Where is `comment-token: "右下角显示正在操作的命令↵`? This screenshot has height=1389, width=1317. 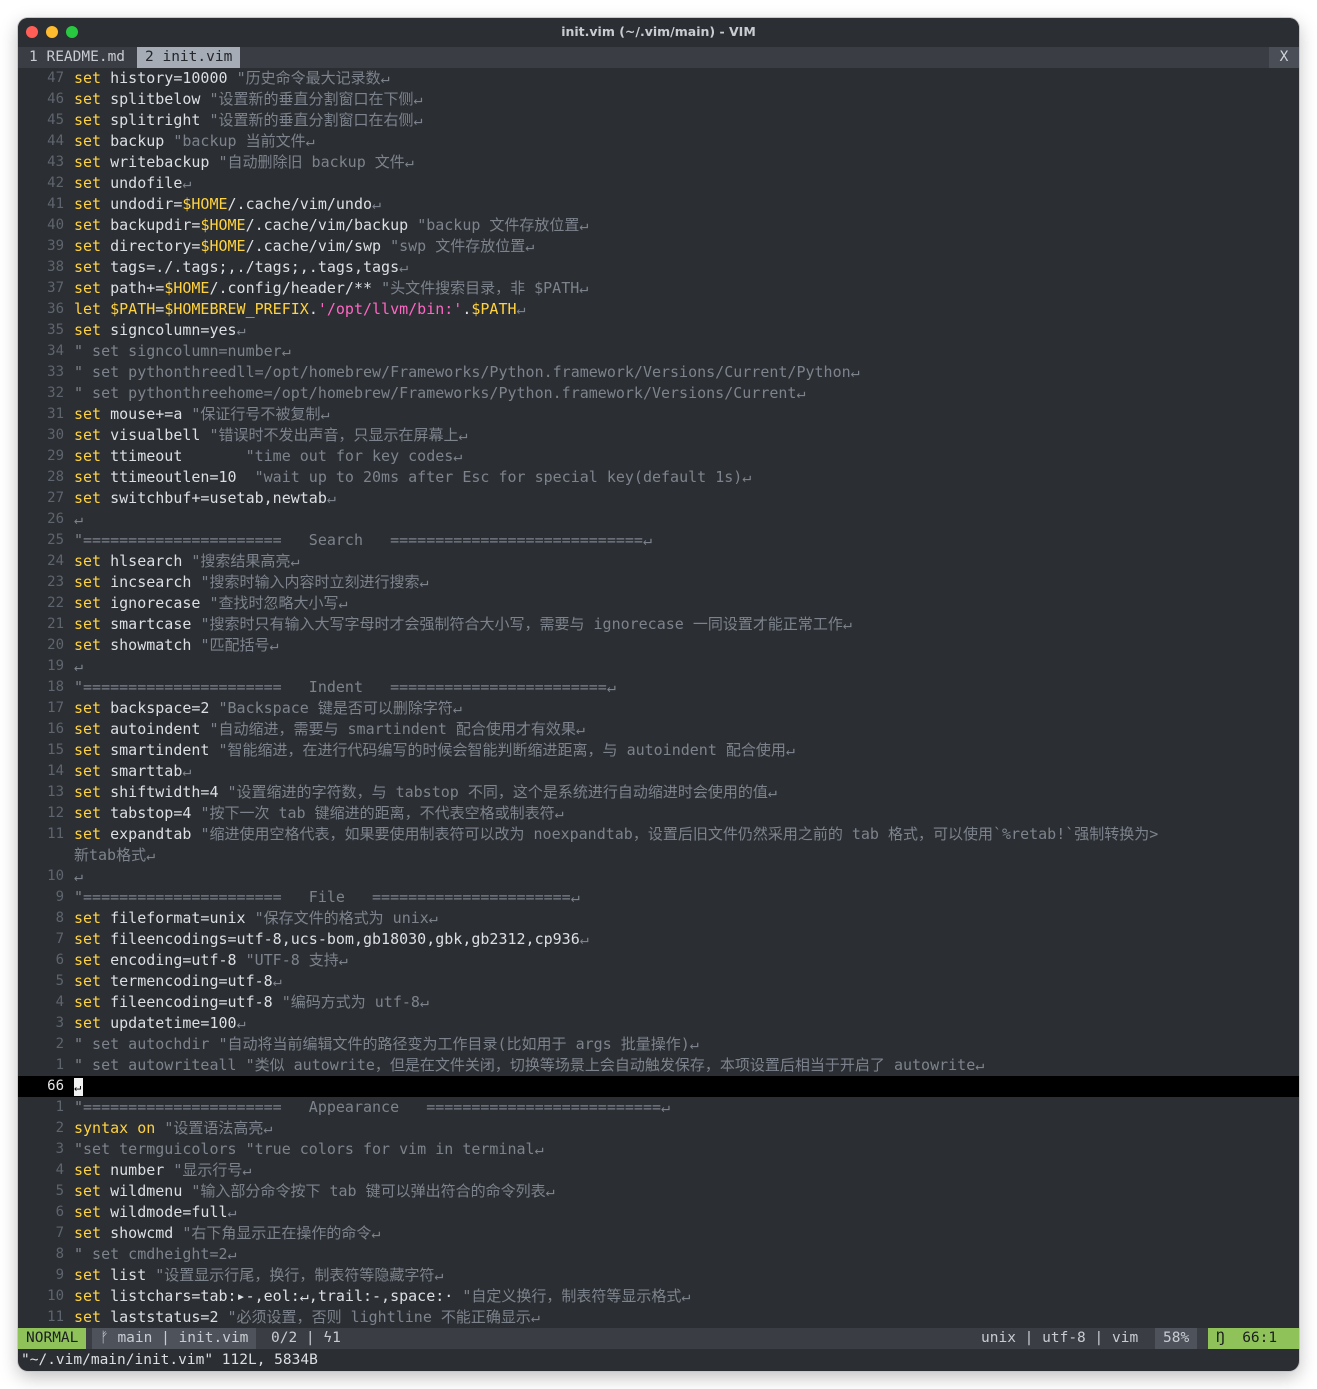
comment-token: "右下角显示正在操作的命令↵ is located at coordinates (281, 1233).